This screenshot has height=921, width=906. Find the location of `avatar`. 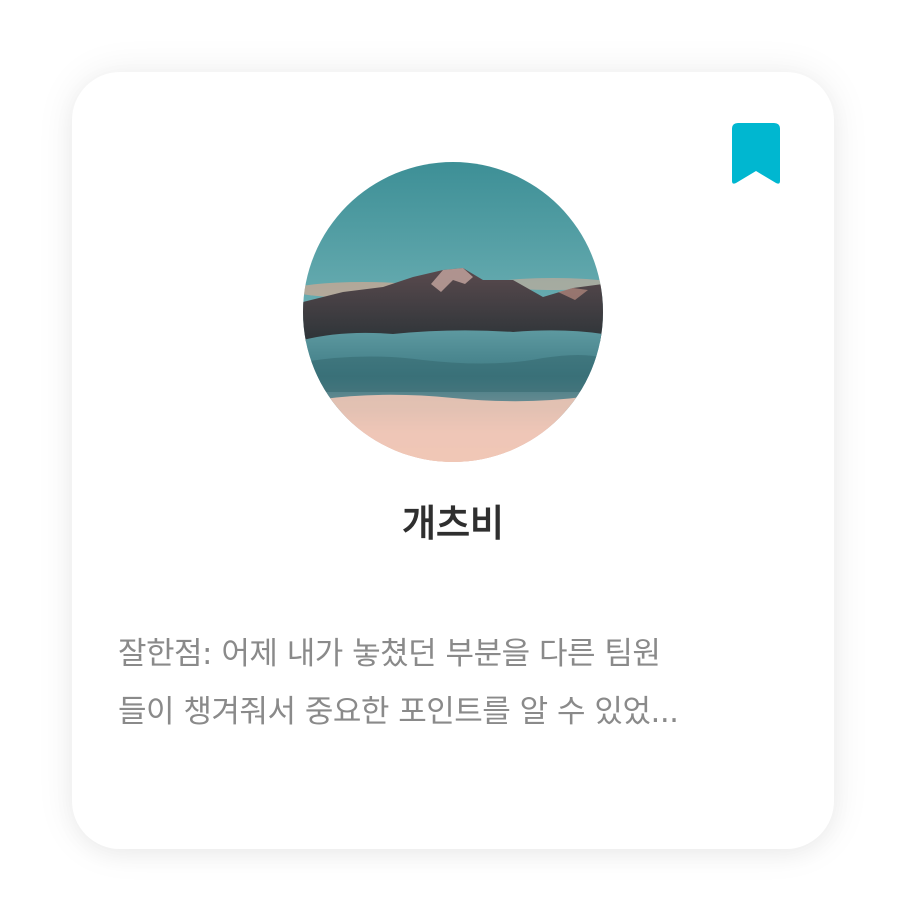

avatar is located at coordinates (453, 312).